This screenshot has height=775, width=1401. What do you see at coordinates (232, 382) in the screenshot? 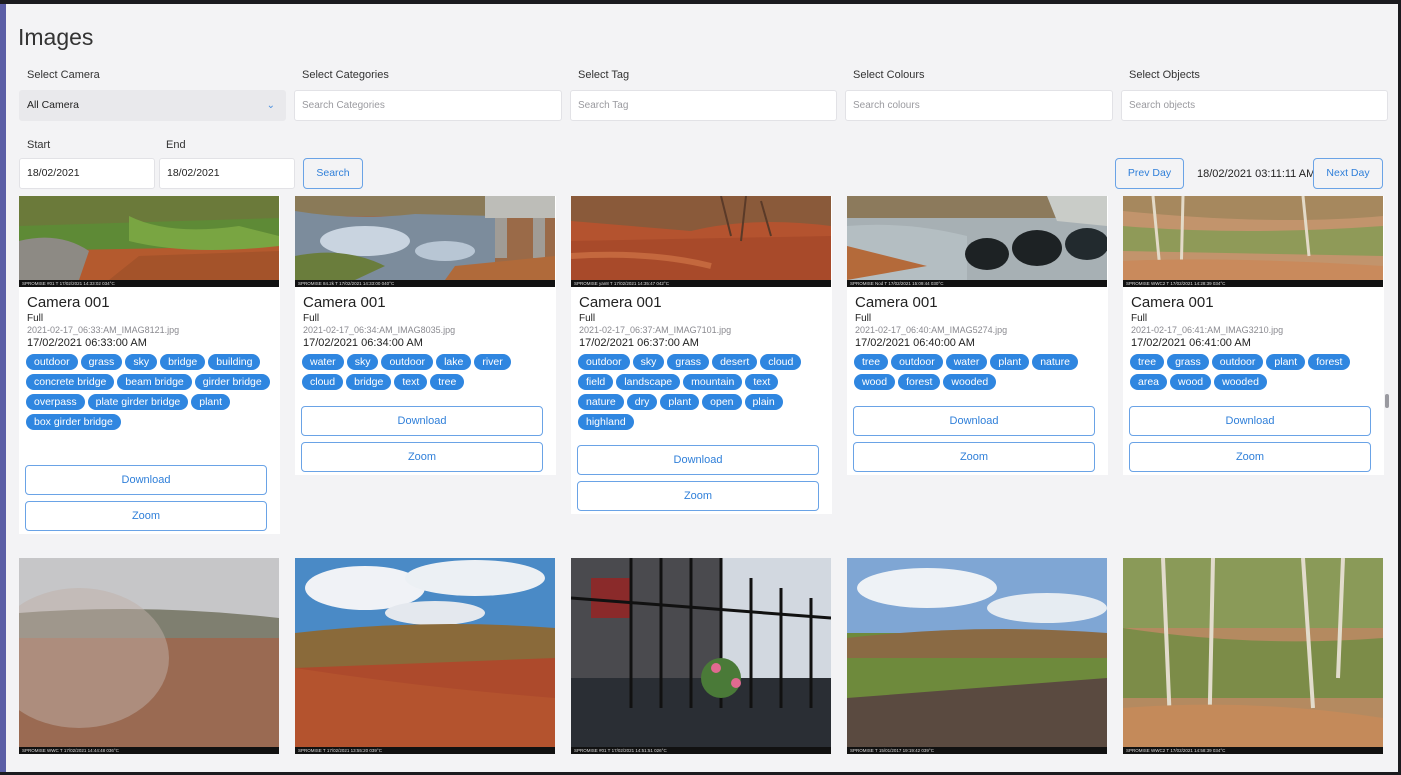
I see `tag-chip: girder bridge` at bounding box center [232, 382].